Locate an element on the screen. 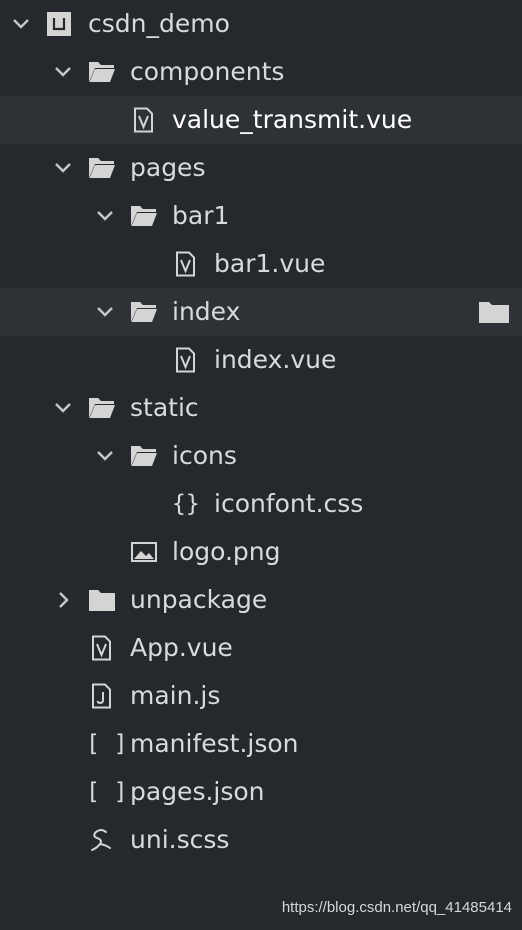  tree-label: bar1.vue is located at coordinates (270, 263).